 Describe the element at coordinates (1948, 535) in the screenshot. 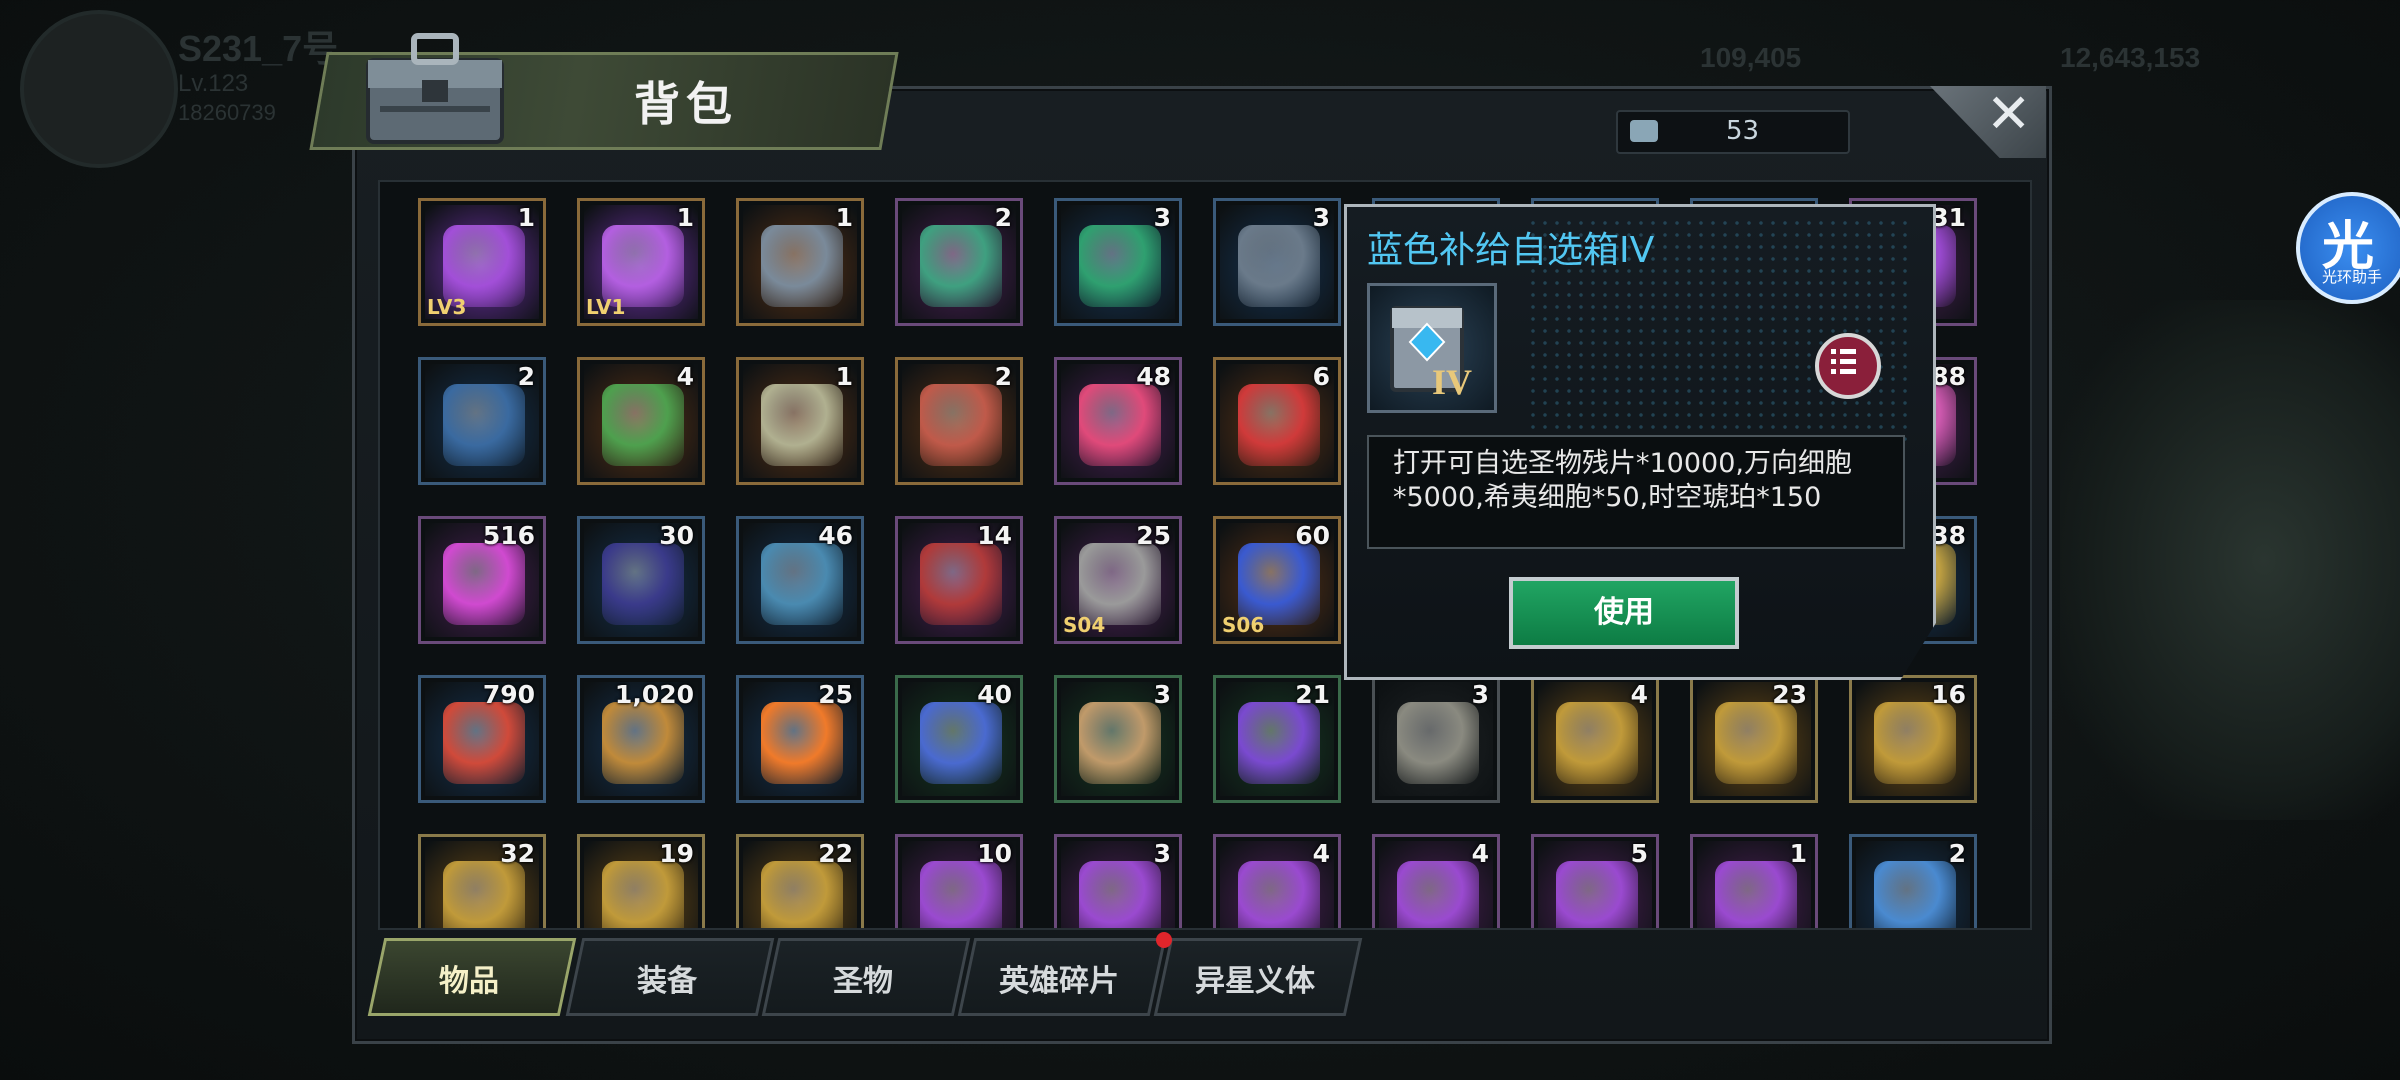

I see `item-quantity: 38` at that location.